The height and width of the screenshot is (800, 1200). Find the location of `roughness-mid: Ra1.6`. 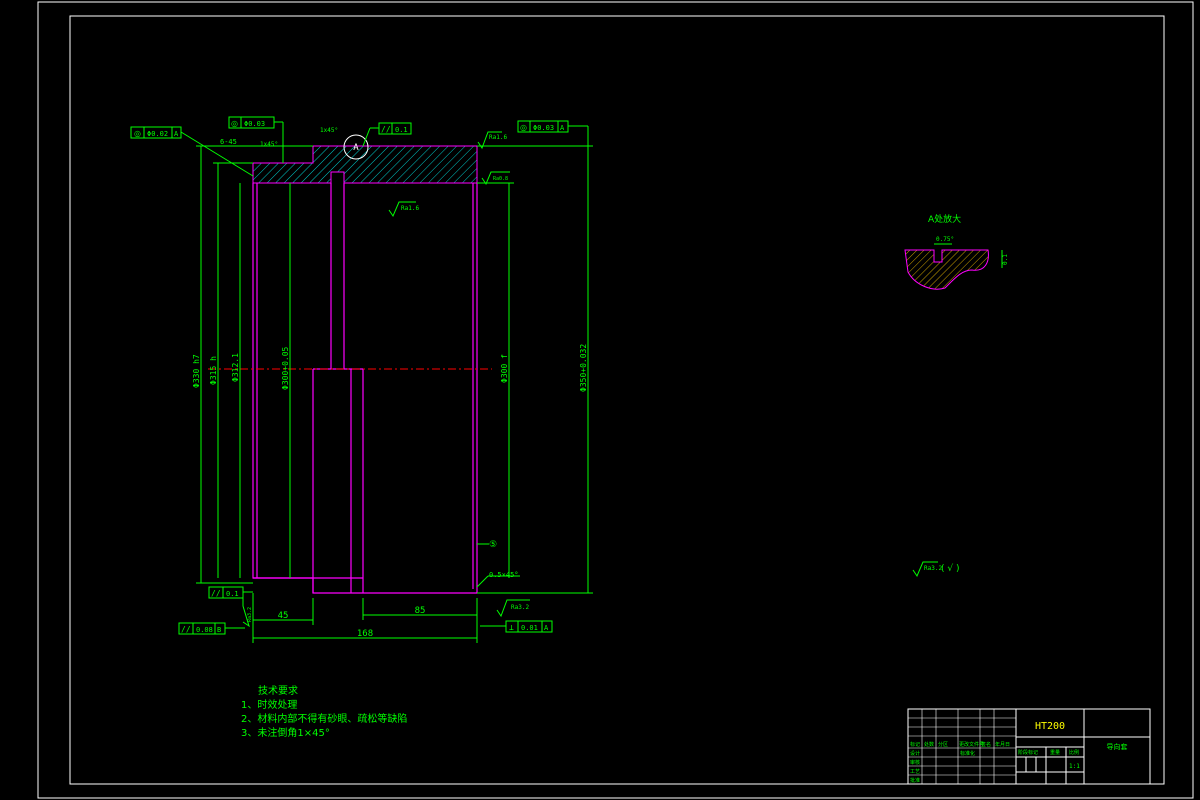

roughness-mid: Ra1.6 is located at coordinates (403, 209).